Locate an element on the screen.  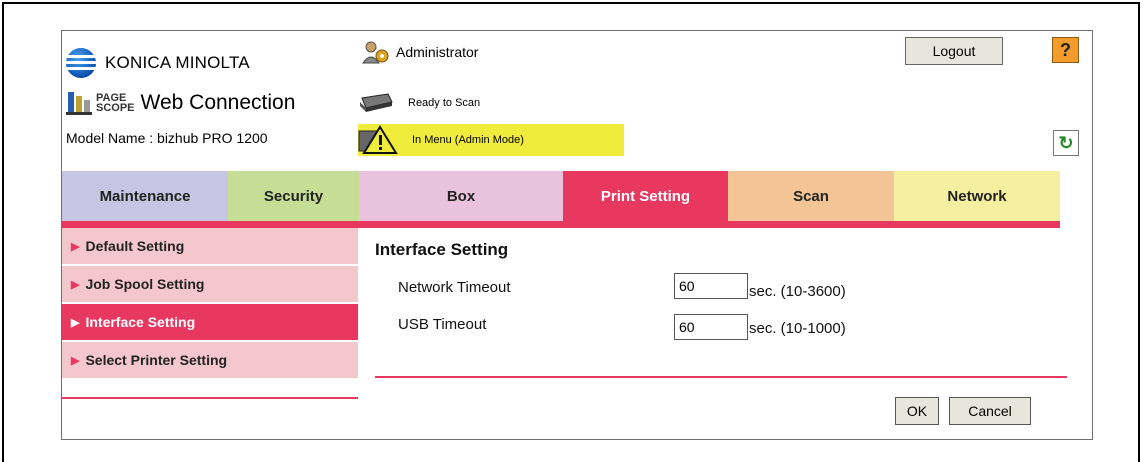
content-divider is located at coordinates (721, 377).